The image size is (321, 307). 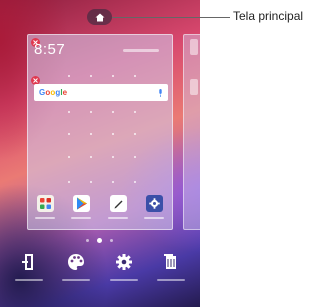 I want to click on pen-app-icon, so click(x=118, y=203).